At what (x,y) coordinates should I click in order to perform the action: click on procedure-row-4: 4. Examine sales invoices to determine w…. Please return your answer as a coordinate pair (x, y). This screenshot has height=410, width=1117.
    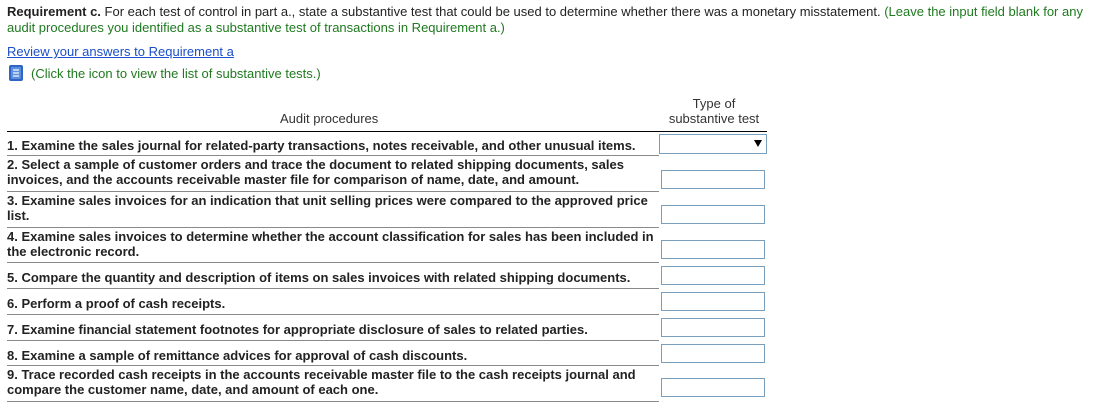
    Looking at the image, I should click on (333, 243).